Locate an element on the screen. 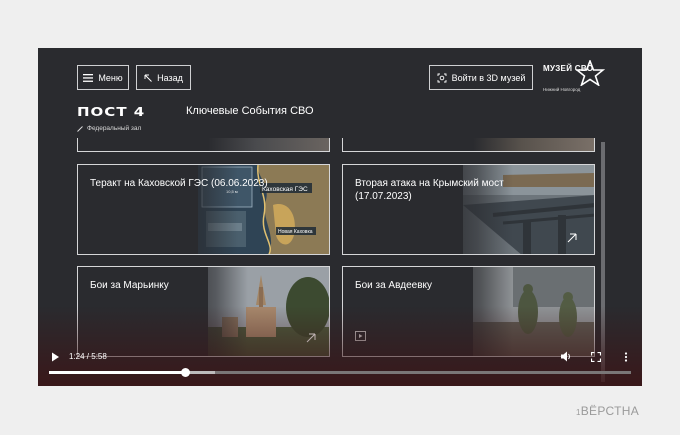 The height and width of the screenshot is (435, 680). menu-label: Меню is located at coordinates (110, 77).